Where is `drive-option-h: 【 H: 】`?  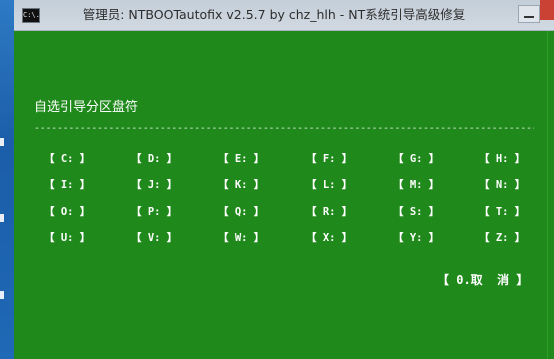
drive-option-h: 【 H: 】 is located at coordinates (506, 159).